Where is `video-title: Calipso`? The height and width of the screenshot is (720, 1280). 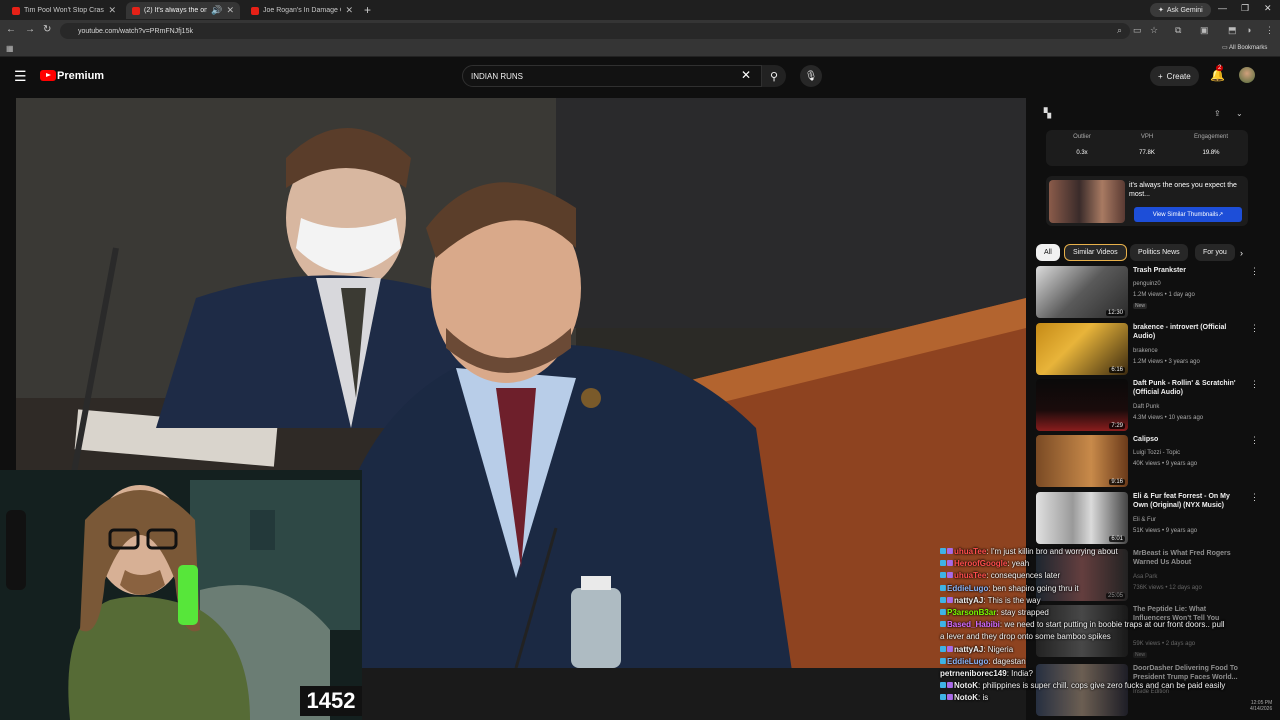
video-title: Calipso is located at coordinates (1146, 439).